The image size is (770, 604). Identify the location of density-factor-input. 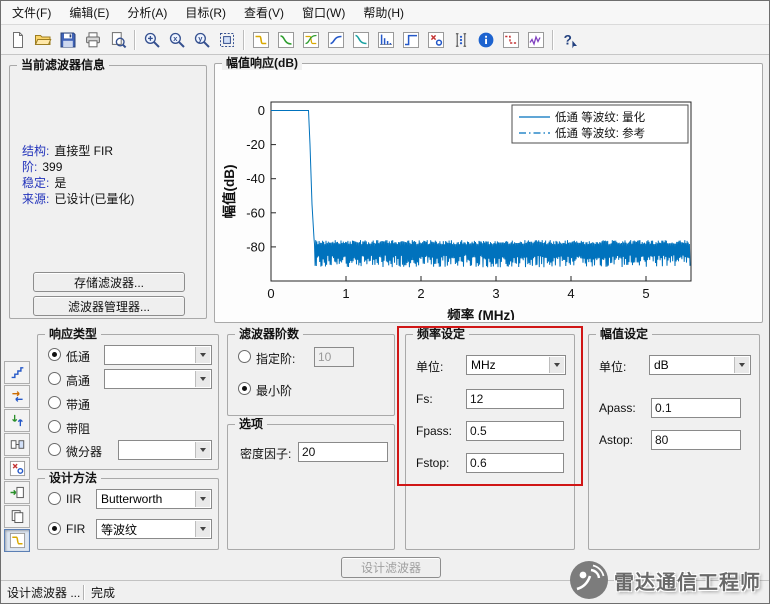
(343, 452).